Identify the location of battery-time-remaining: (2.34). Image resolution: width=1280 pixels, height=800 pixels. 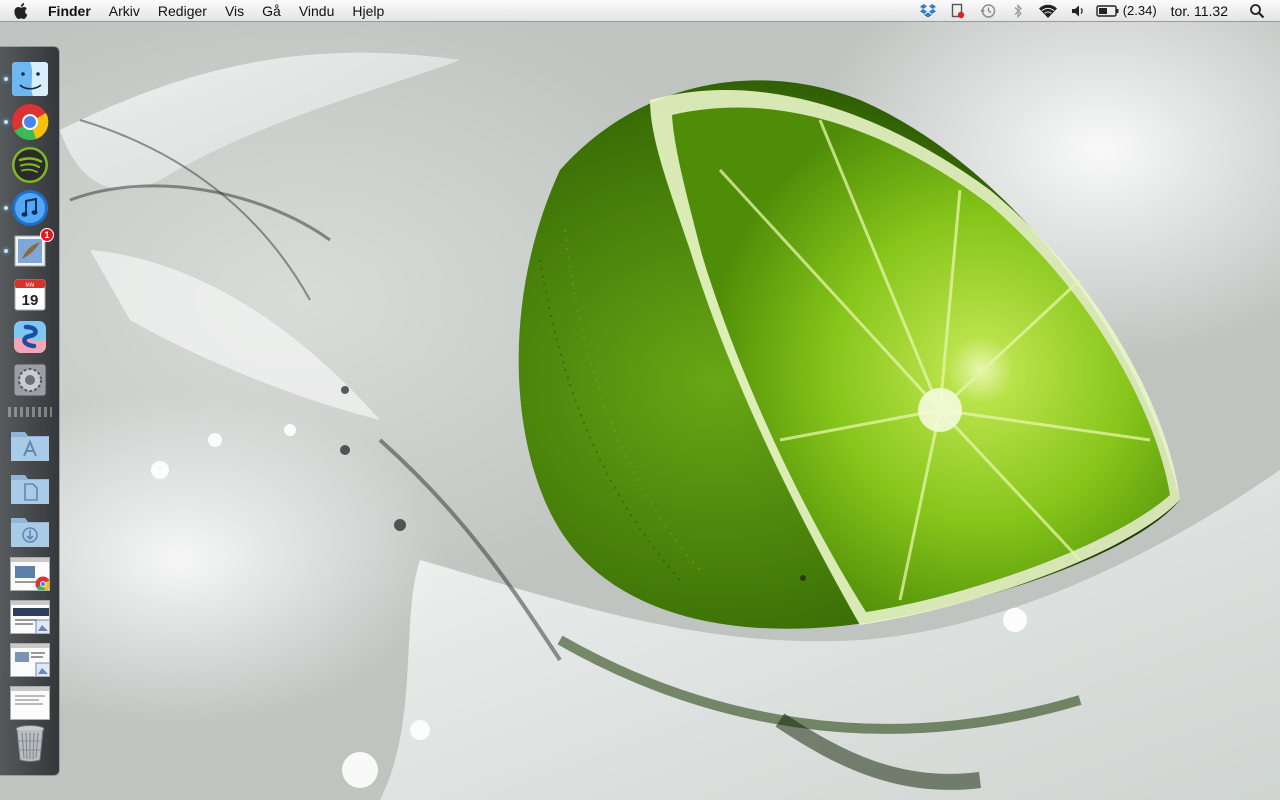
(1146, 10).